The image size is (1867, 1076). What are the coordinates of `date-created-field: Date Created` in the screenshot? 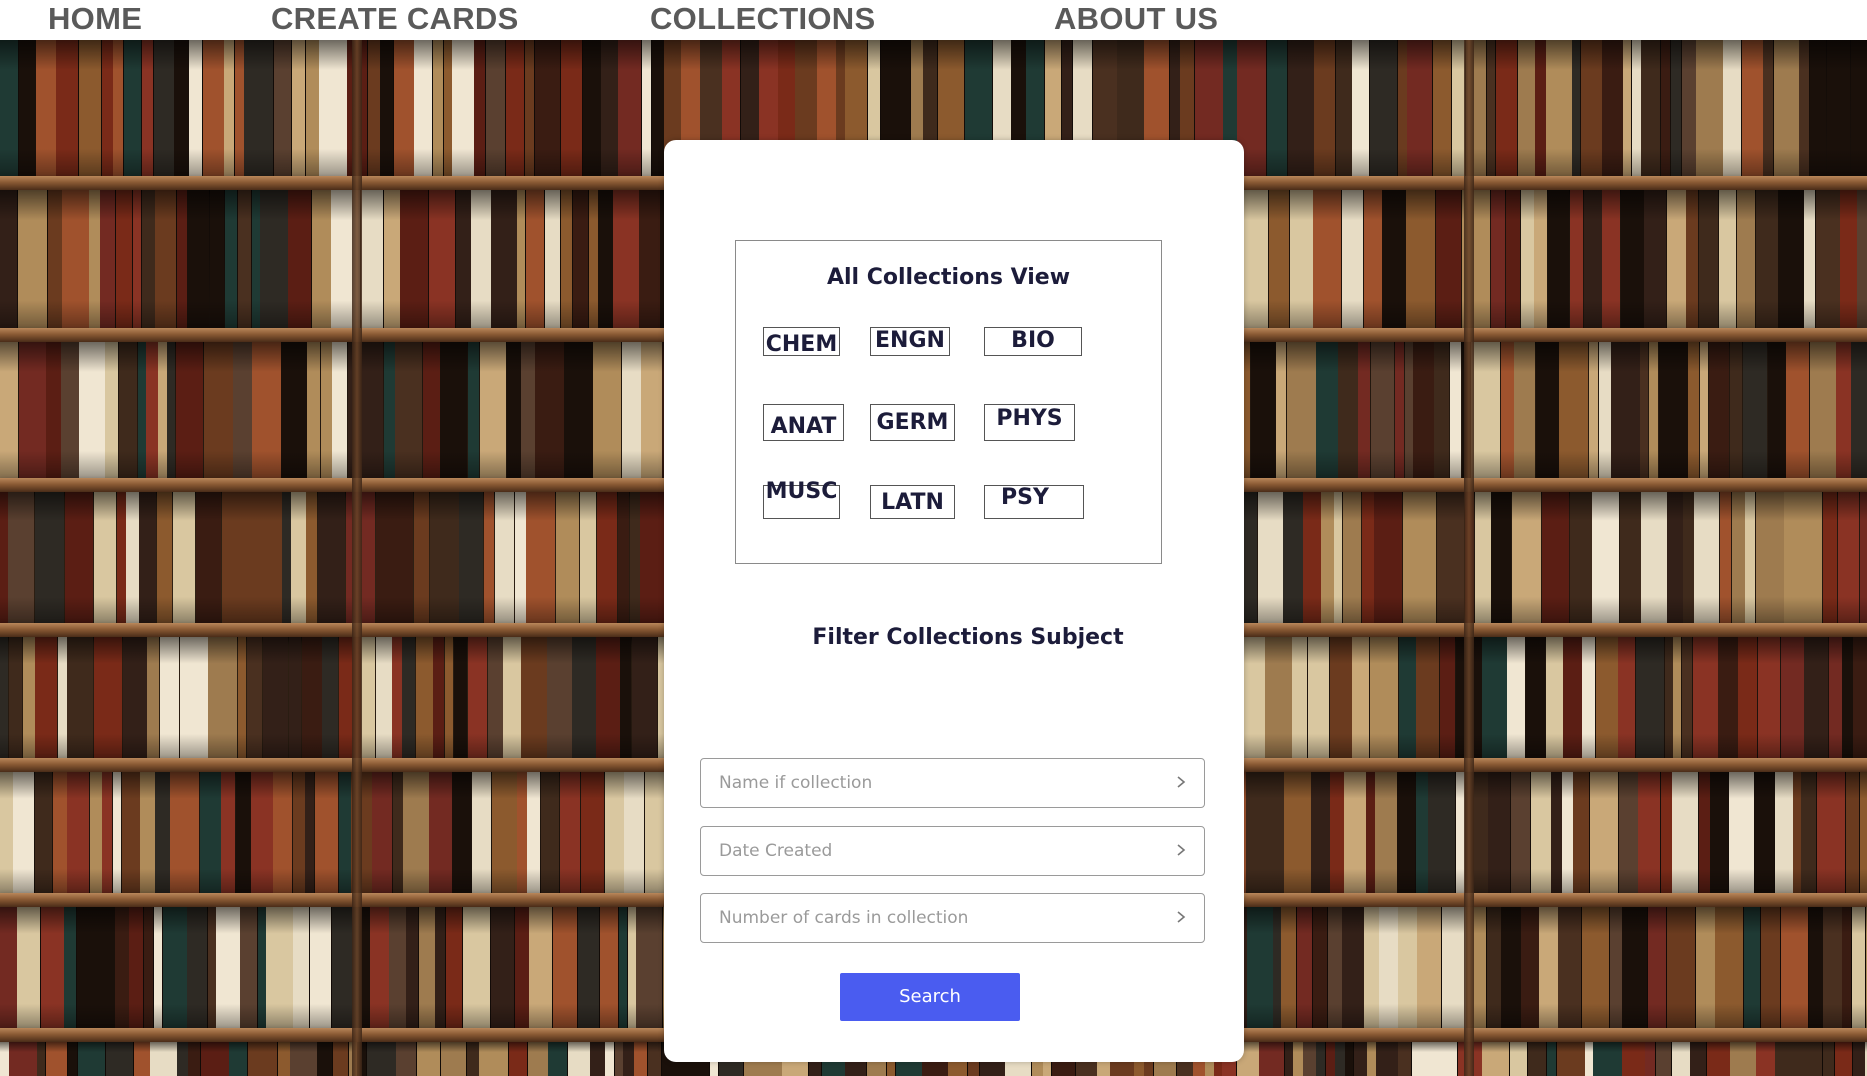 It's located at (952, 851).